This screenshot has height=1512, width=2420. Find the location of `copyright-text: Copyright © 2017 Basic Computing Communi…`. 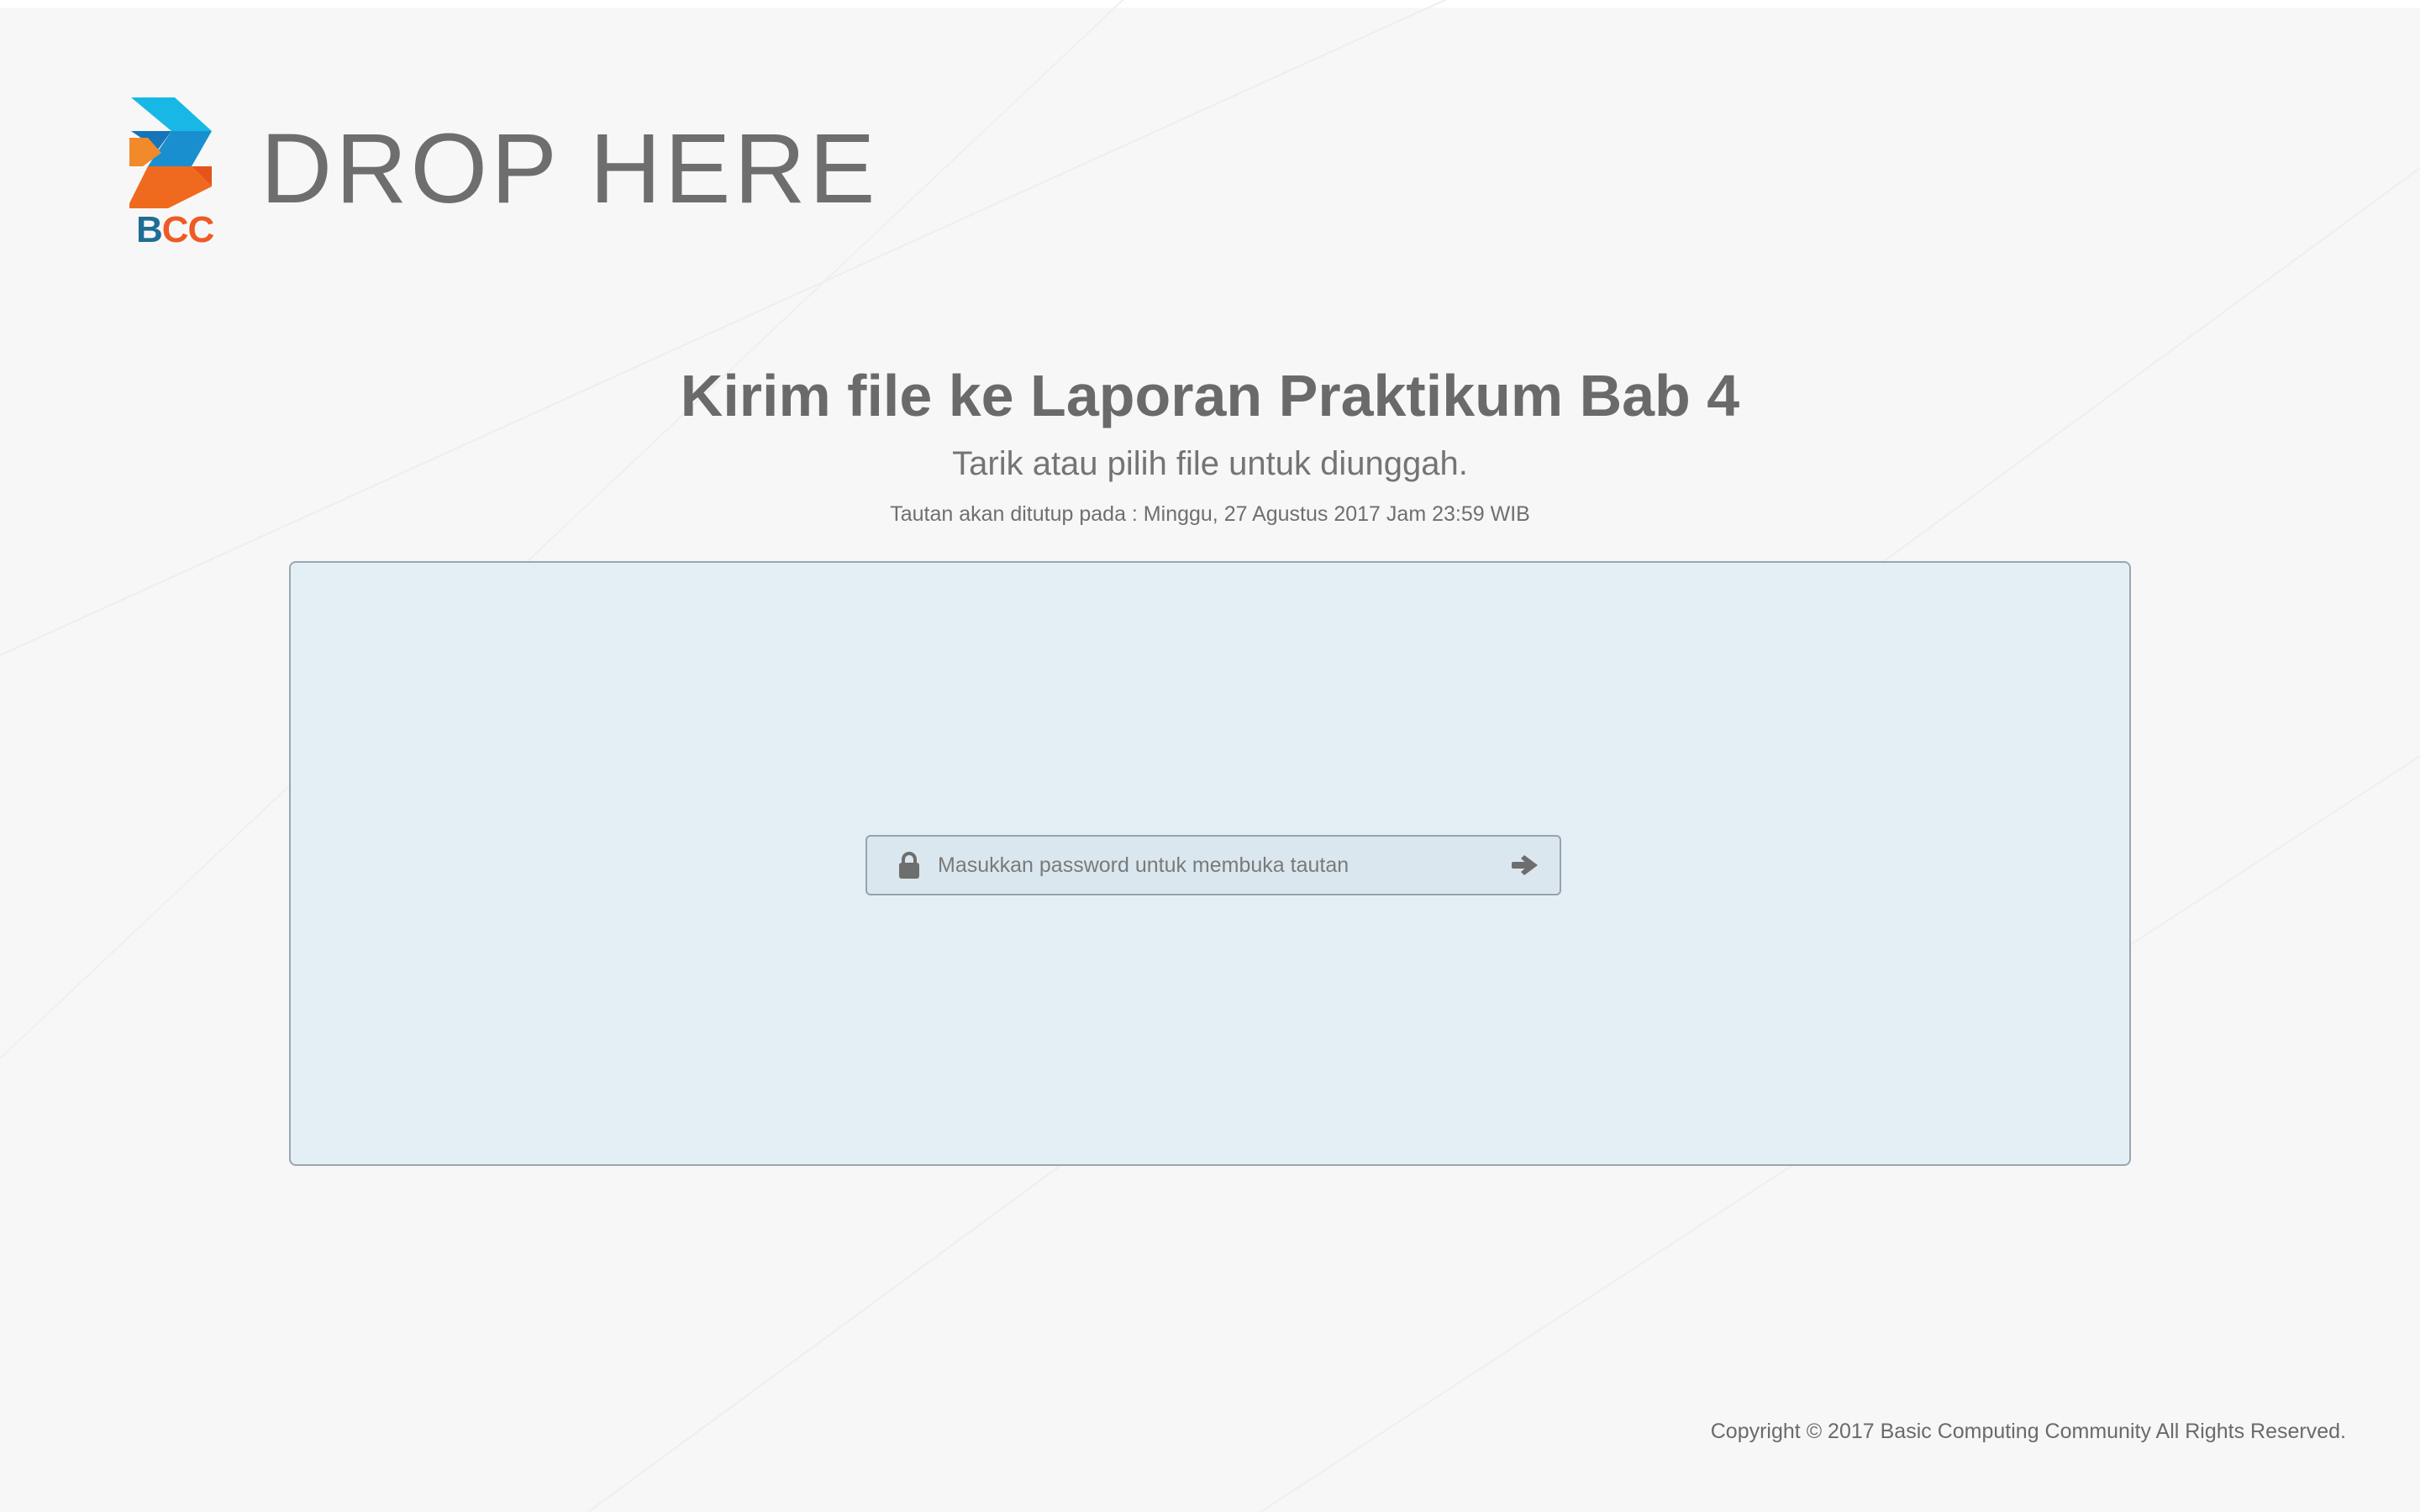

copyright-text: Copyright © 2017 Basic Computing Communi… is located at coordinates (2028, 1431).